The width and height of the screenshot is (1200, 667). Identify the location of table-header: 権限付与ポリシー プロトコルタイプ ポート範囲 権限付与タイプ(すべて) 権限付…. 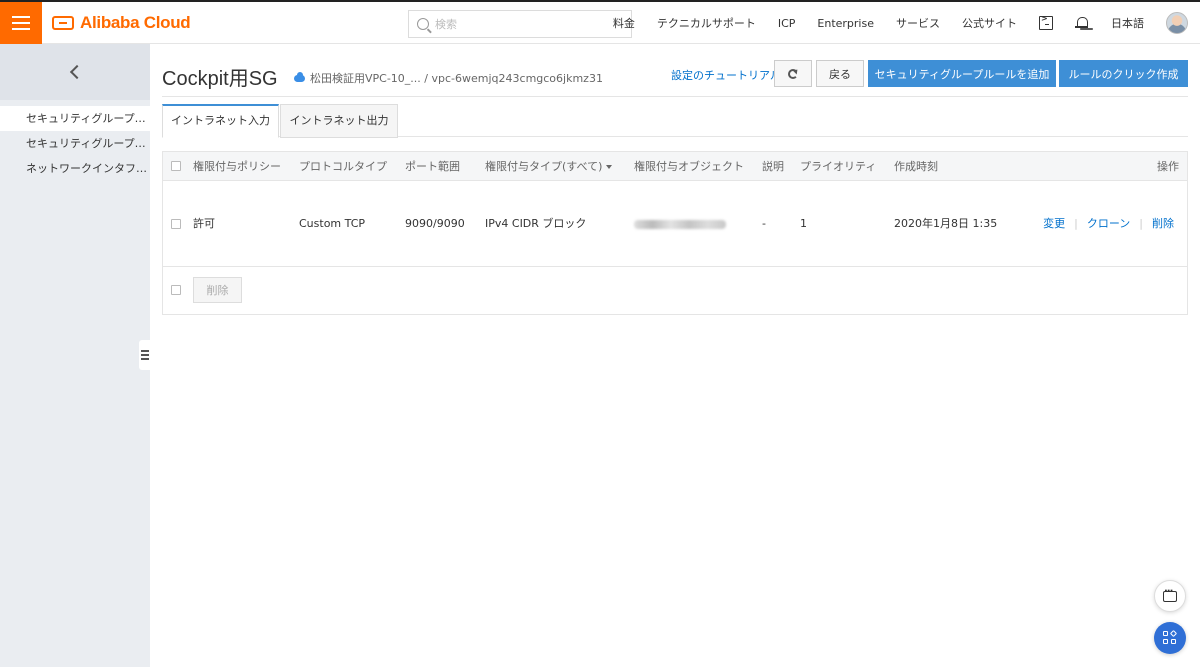
(675, 166).